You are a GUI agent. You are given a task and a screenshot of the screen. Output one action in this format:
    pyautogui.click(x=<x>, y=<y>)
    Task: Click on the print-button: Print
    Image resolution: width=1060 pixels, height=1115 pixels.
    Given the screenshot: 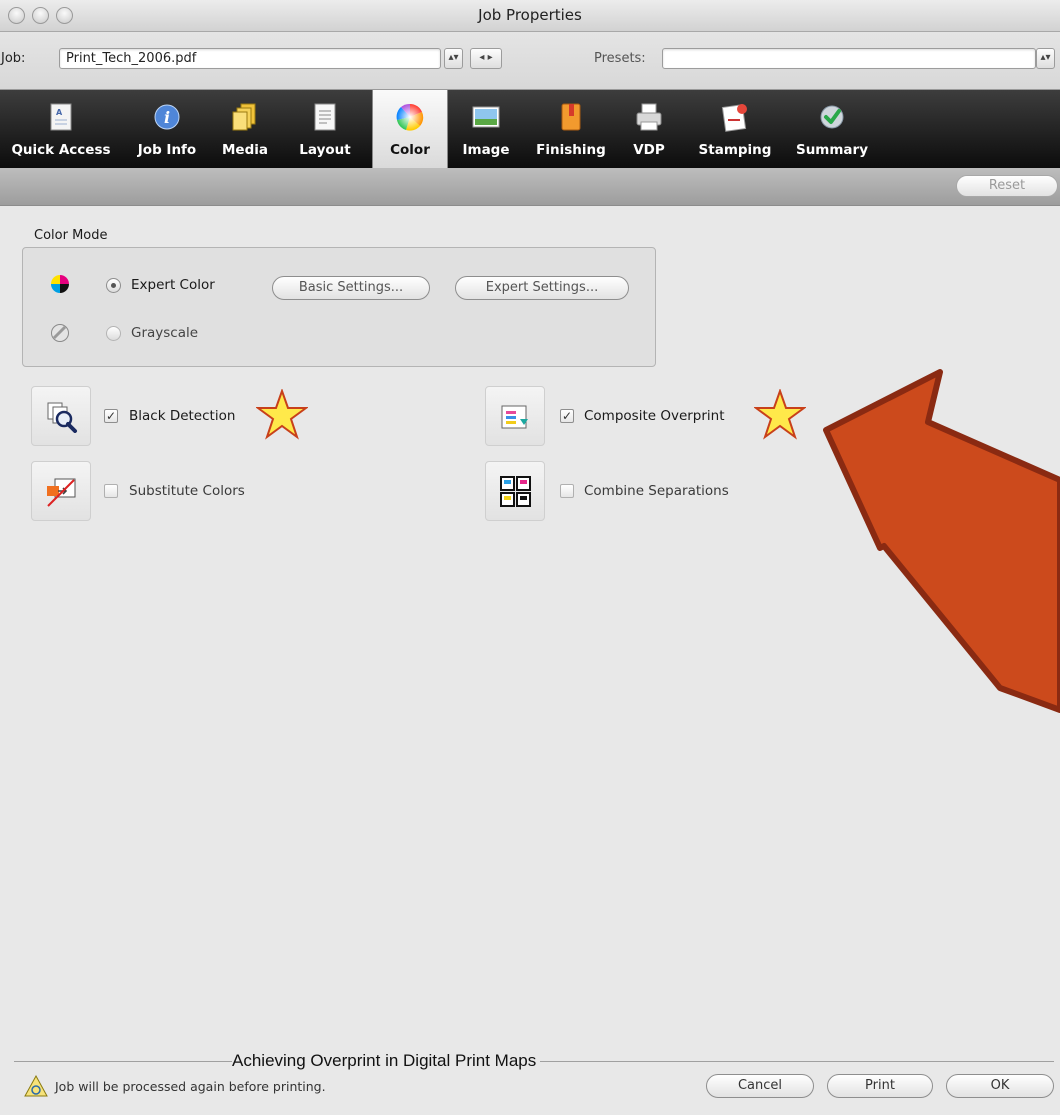 What is the action you would take?
    pyautogui.click(x=880, y=1086)
    